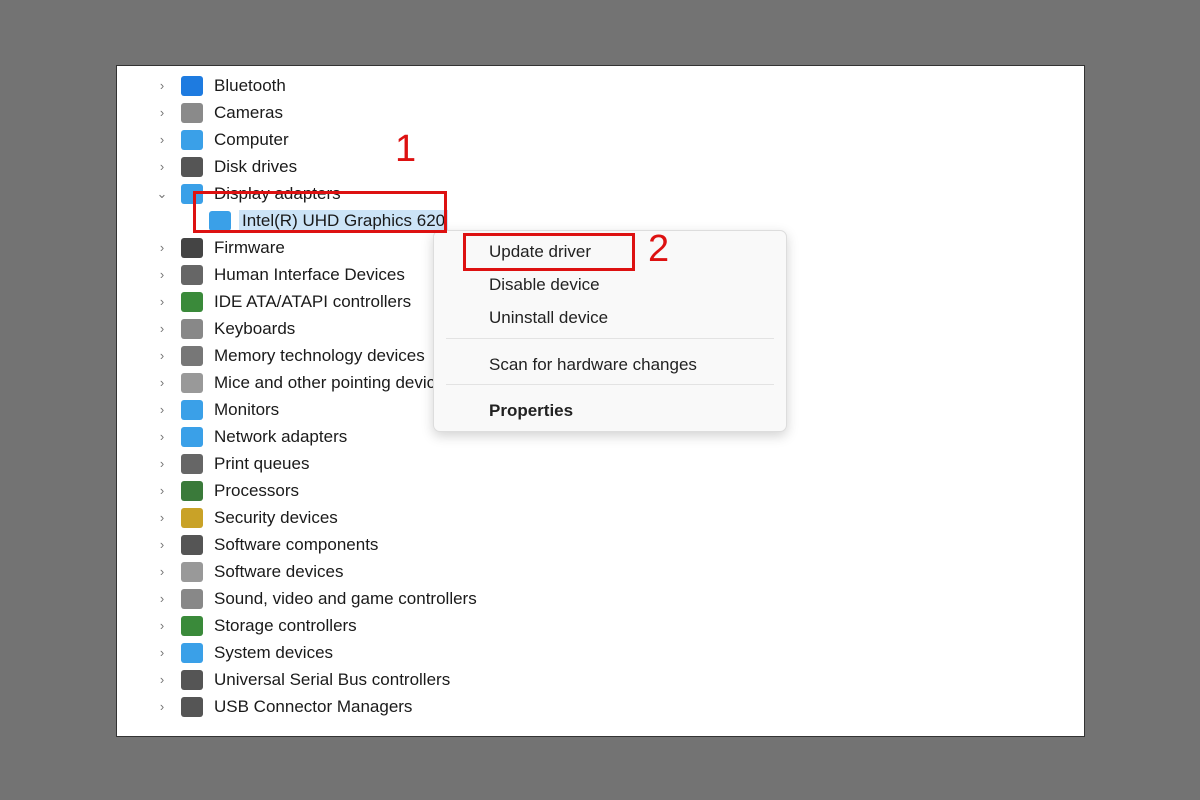 The image size is (1200, 800). Describe the element at coordinates (255, 328) in the screenshot. I see `tree-item-label: Keyboards` at that location.